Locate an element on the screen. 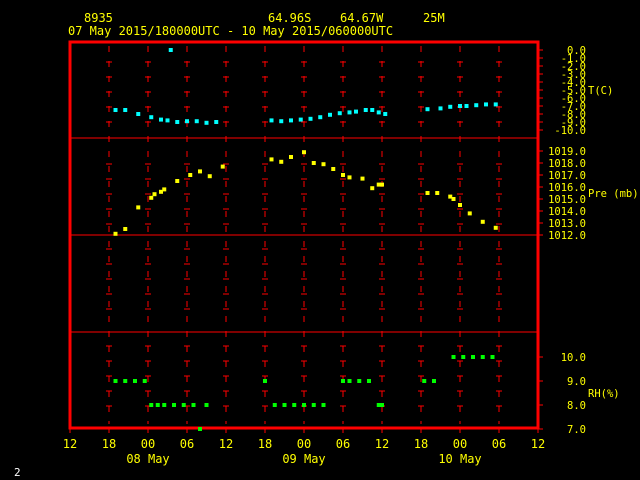 This screenshot has width=640, height=480. y-tick-label-2-2: 8.0 is located at coordinates (576, 406).